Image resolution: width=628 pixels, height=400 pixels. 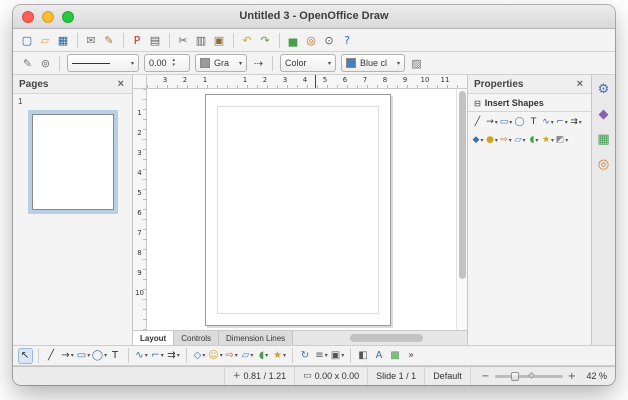 I want to click on toolbar-overflow-icon: », so click(x=411, y=356).